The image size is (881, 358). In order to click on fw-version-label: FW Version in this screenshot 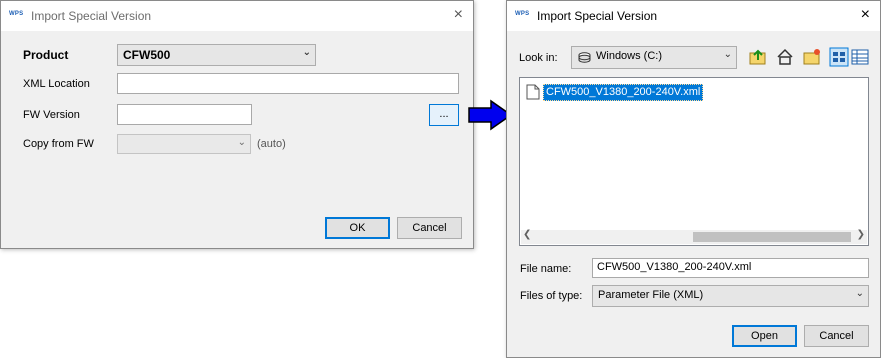, I will do `click(51, 115)`.